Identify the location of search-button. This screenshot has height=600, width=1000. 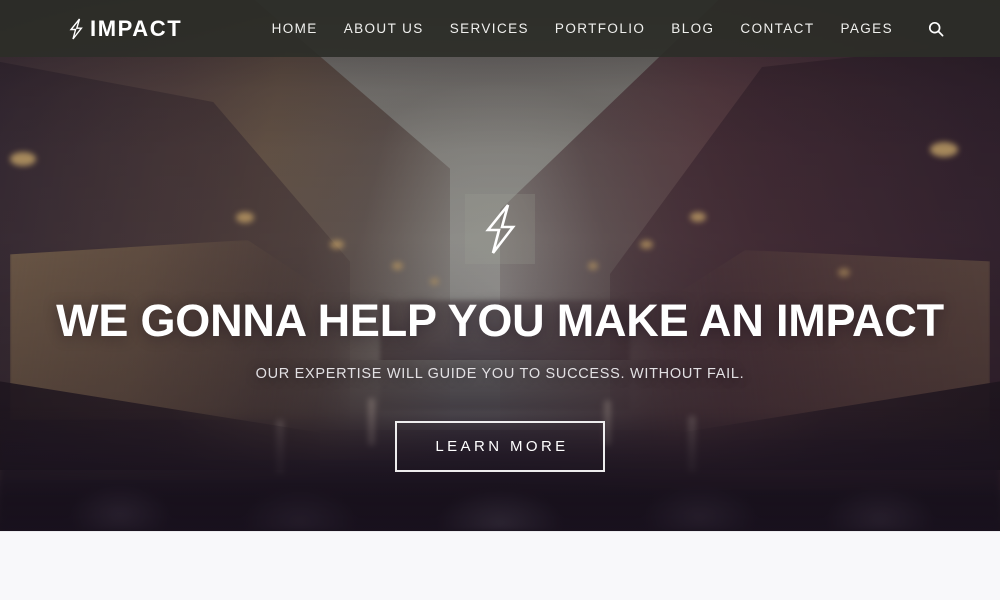
(925, 29).